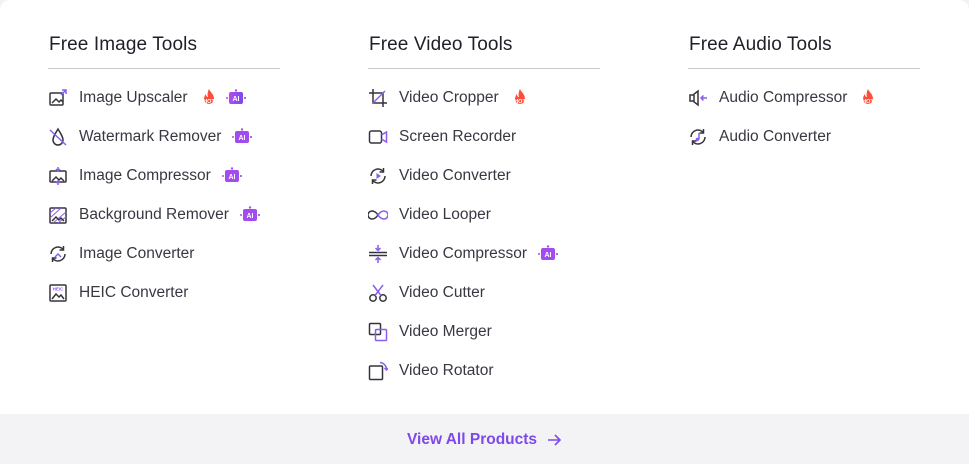  Describe the element at coordinates (378, 137) in the screenshot. I see `camera-icon` at that location.